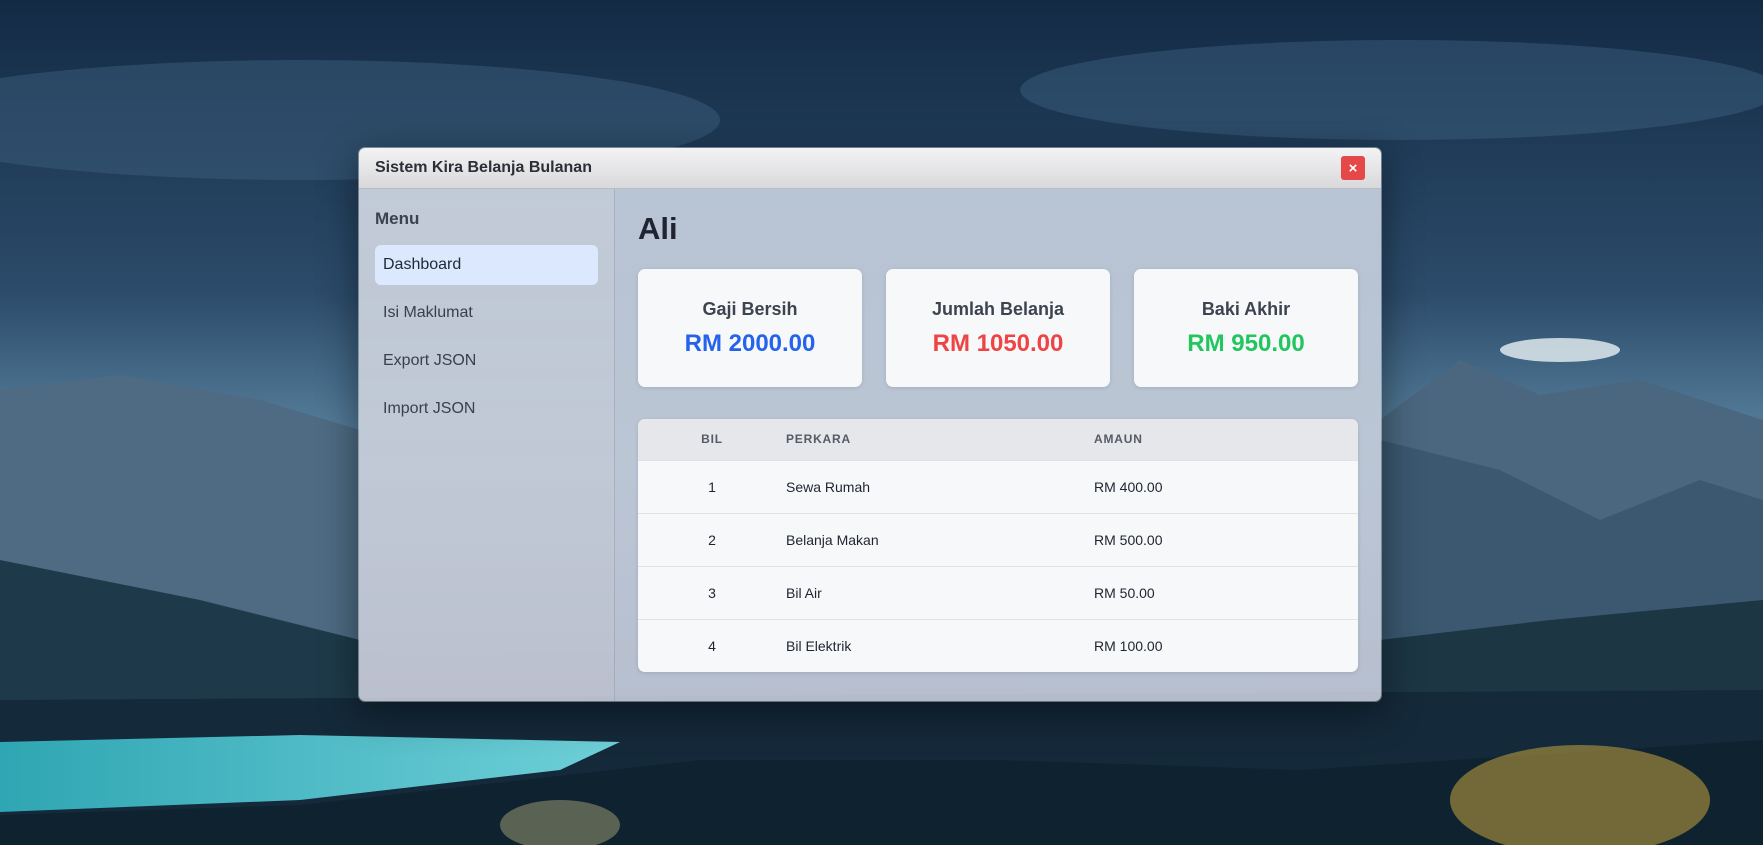 Image resolution: width=1763 pixels, height=845 pixels. I want to click on sidebar-item-label: Dashboard, so click(422, 264).